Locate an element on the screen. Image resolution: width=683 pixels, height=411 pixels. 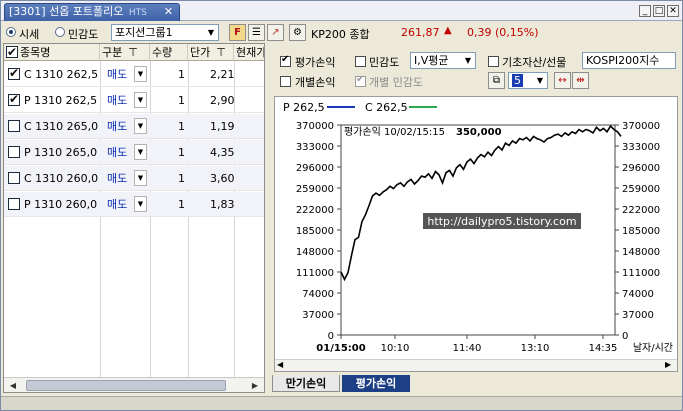
radio-market is located at coordinates (11, 32).